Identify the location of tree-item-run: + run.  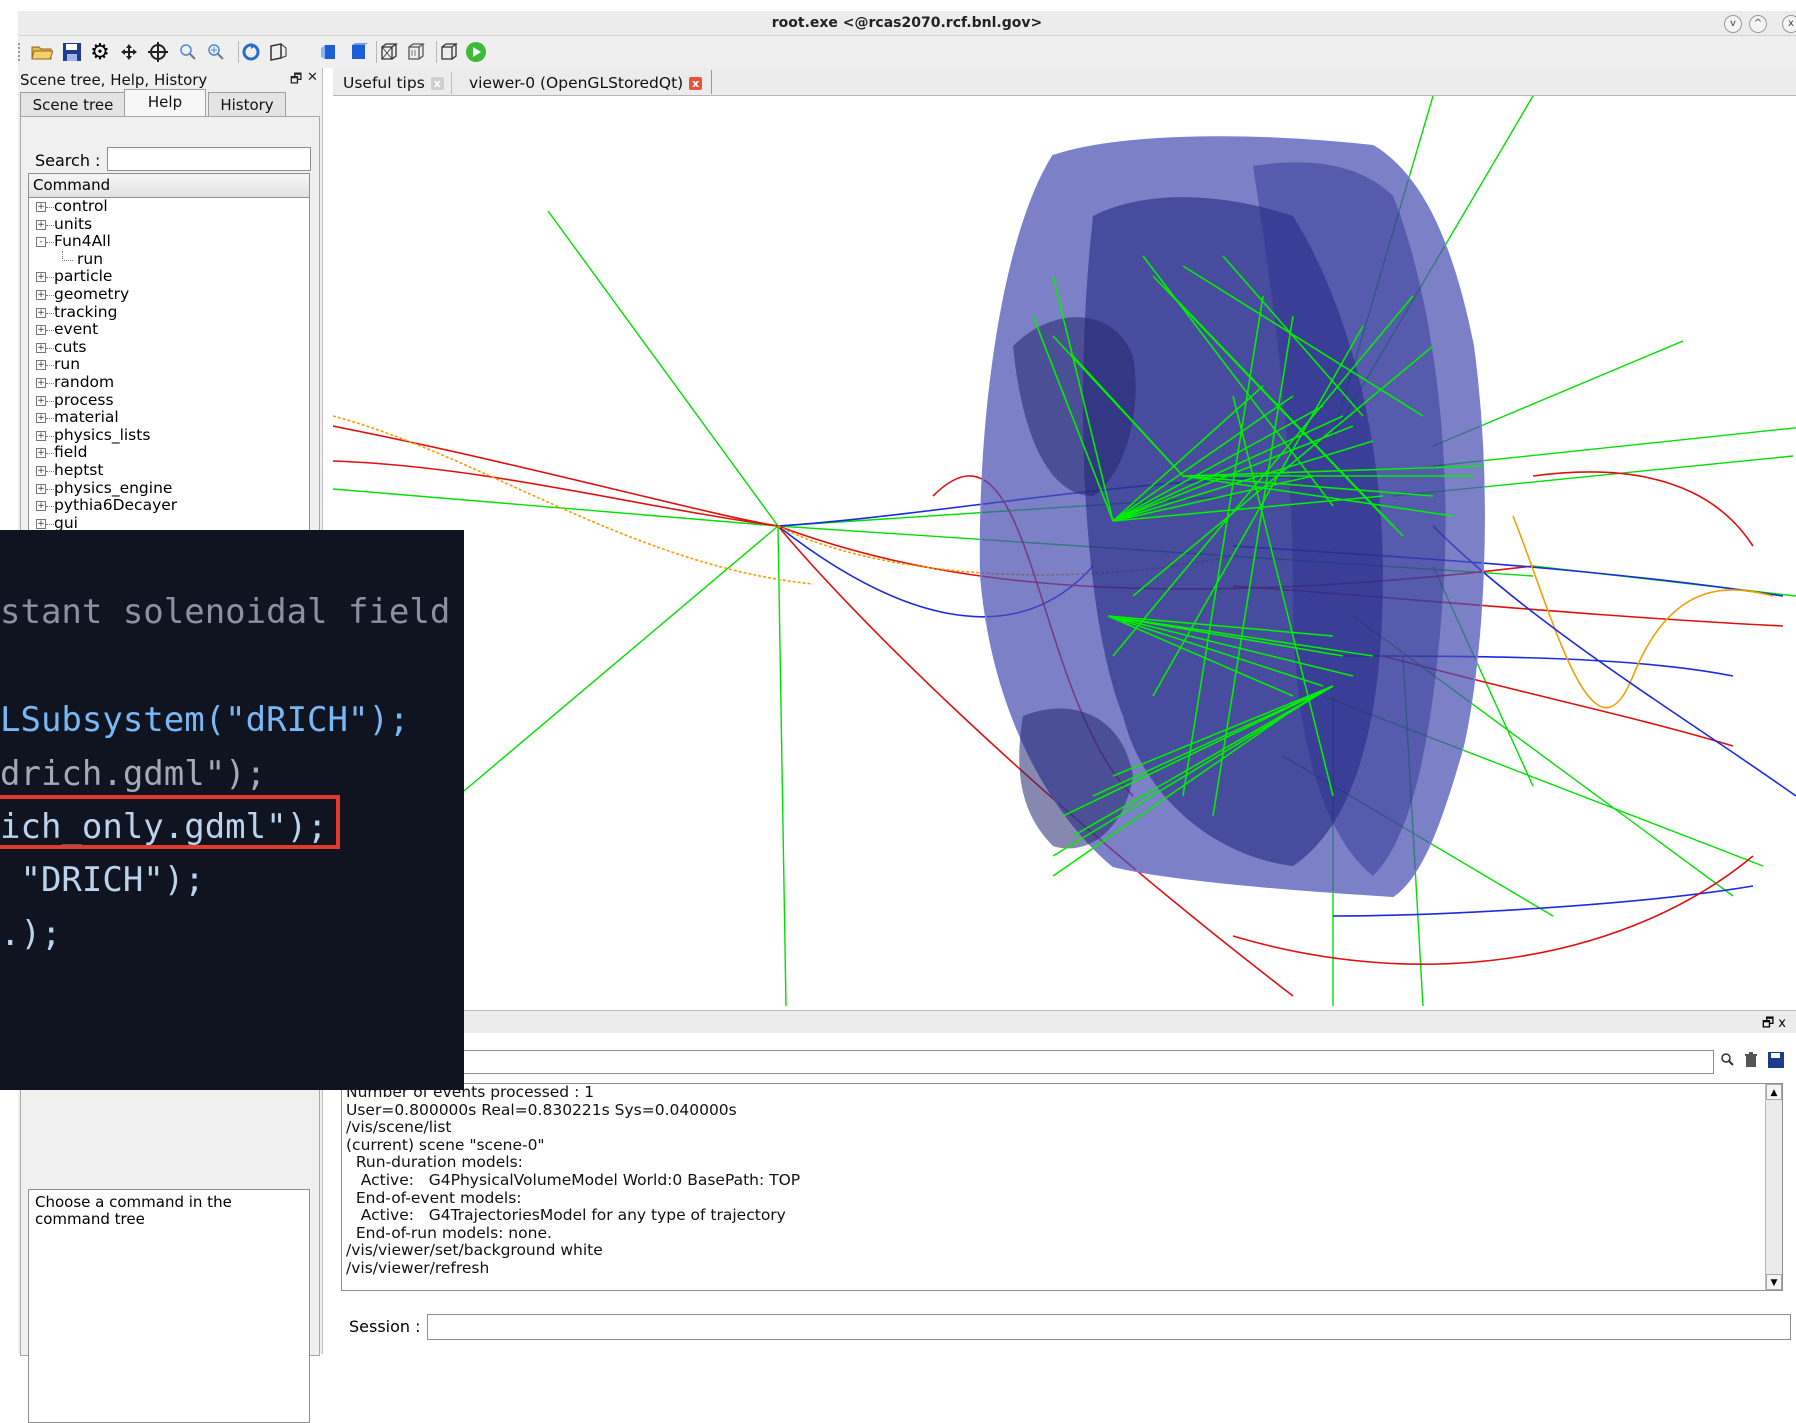
(169, 365).